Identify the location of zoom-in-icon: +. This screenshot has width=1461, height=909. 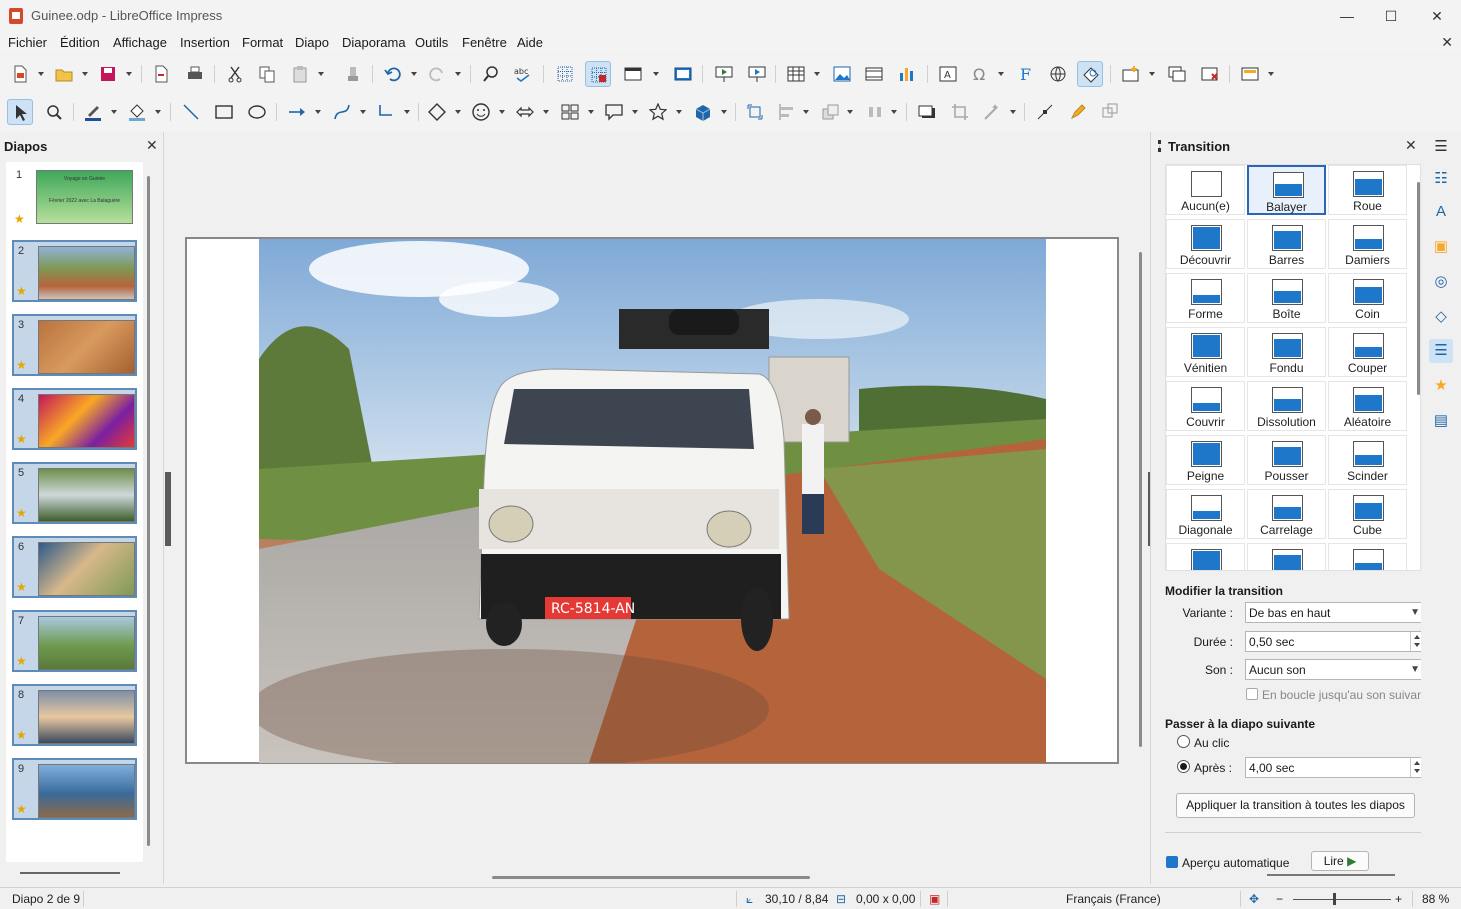
(1398, 899).